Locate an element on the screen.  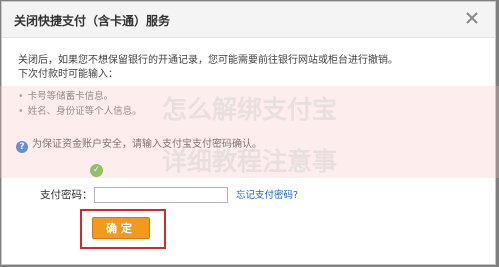
confirm-button: 确定 is located at coordinates (121, 228).